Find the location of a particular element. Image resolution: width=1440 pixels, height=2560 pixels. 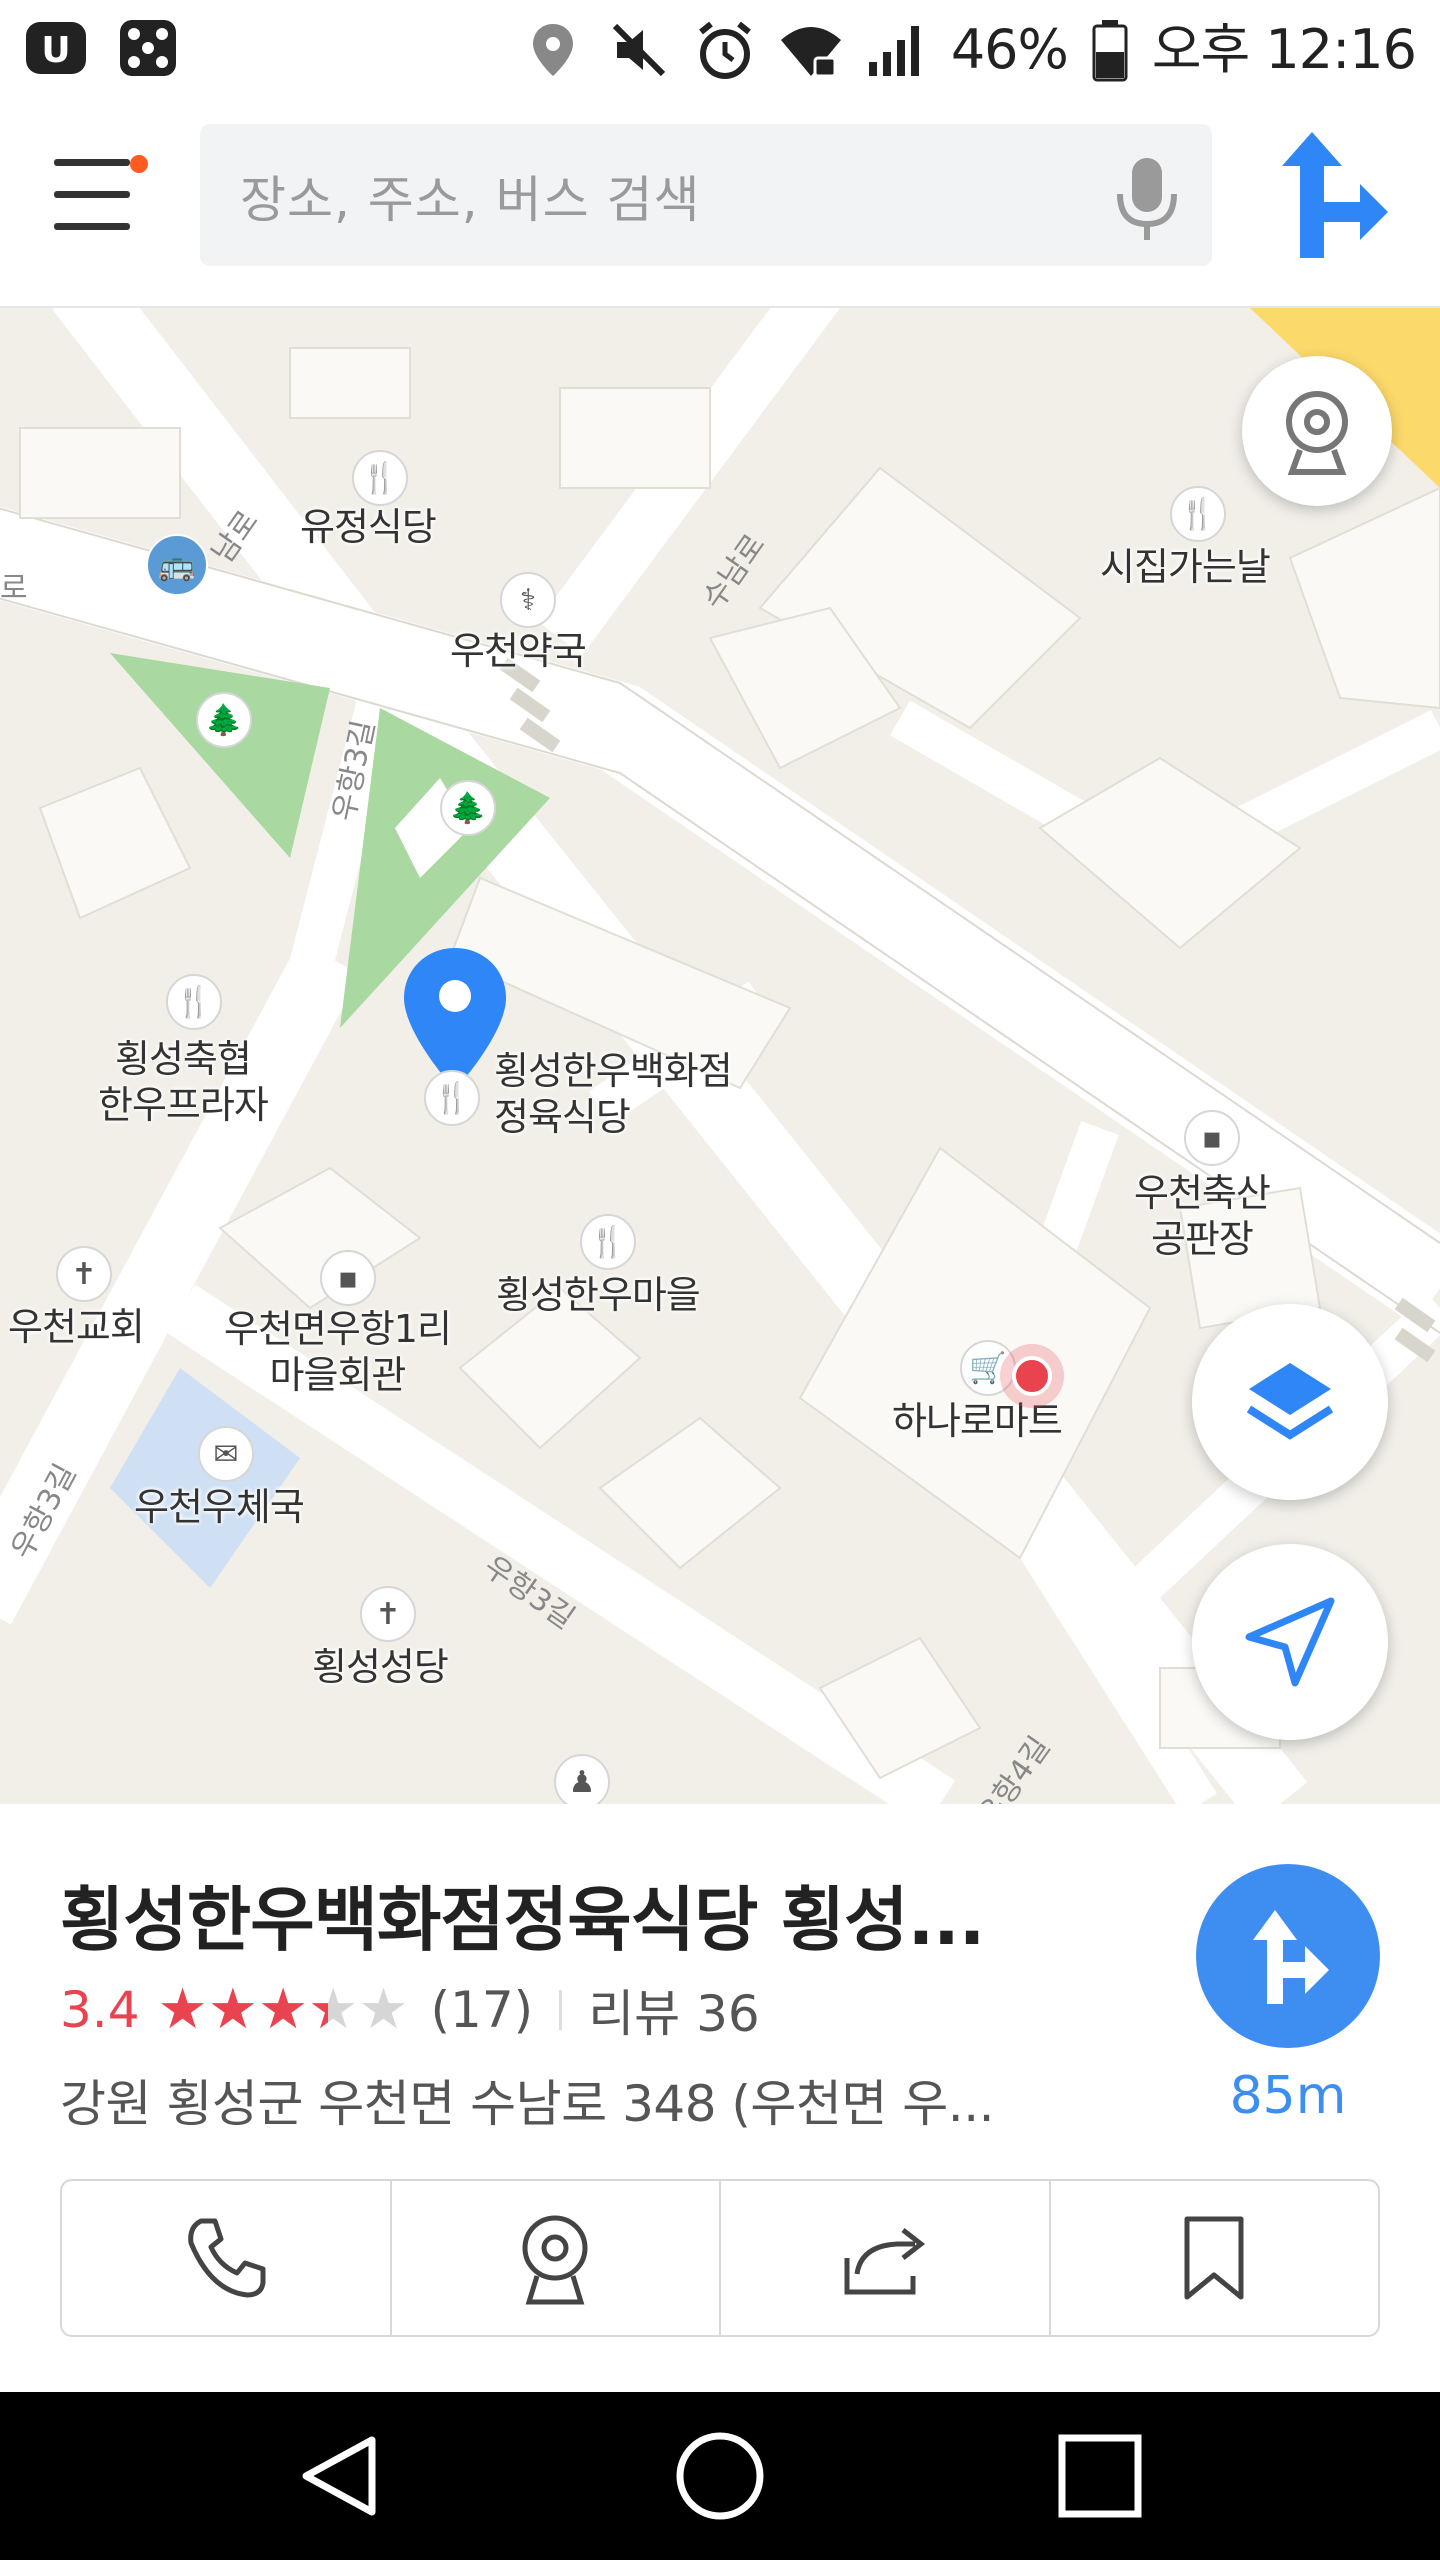

directions-icon is located at coordinates (1291, 1957).